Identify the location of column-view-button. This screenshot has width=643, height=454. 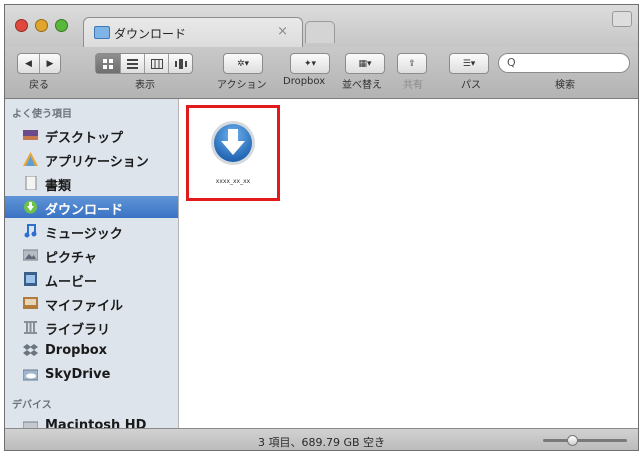
(156, 63).